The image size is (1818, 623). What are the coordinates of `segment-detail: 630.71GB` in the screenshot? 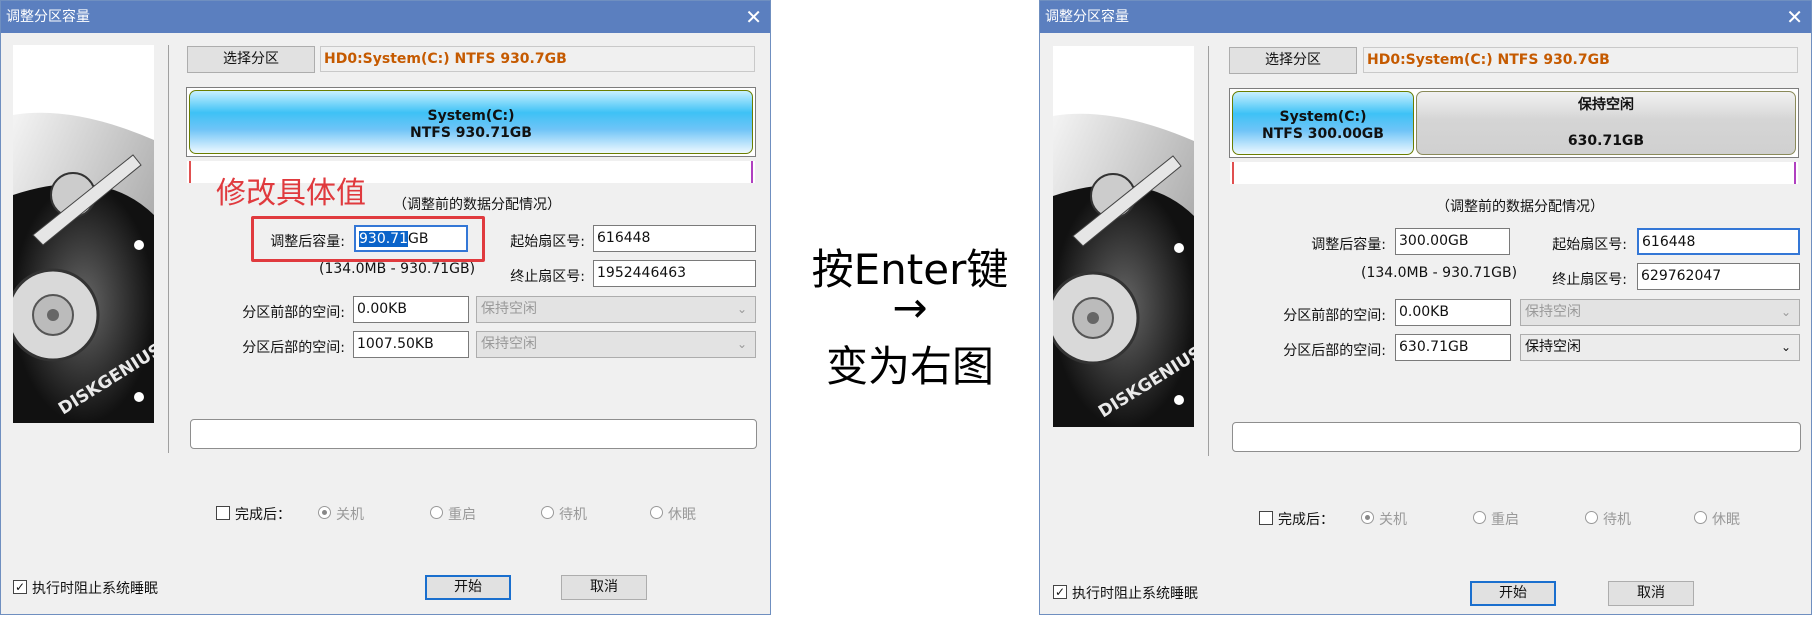 It's located at (1606, 141).